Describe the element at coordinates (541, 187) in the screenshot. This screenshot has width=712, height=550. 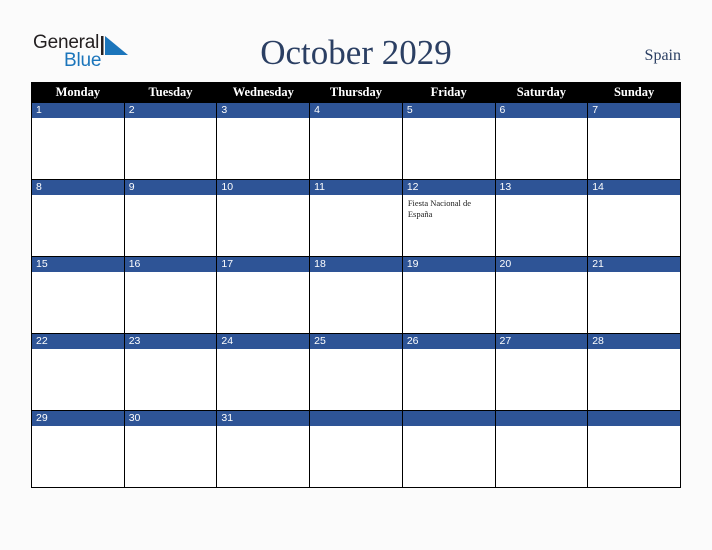
I see `day-number: 13` at that location.